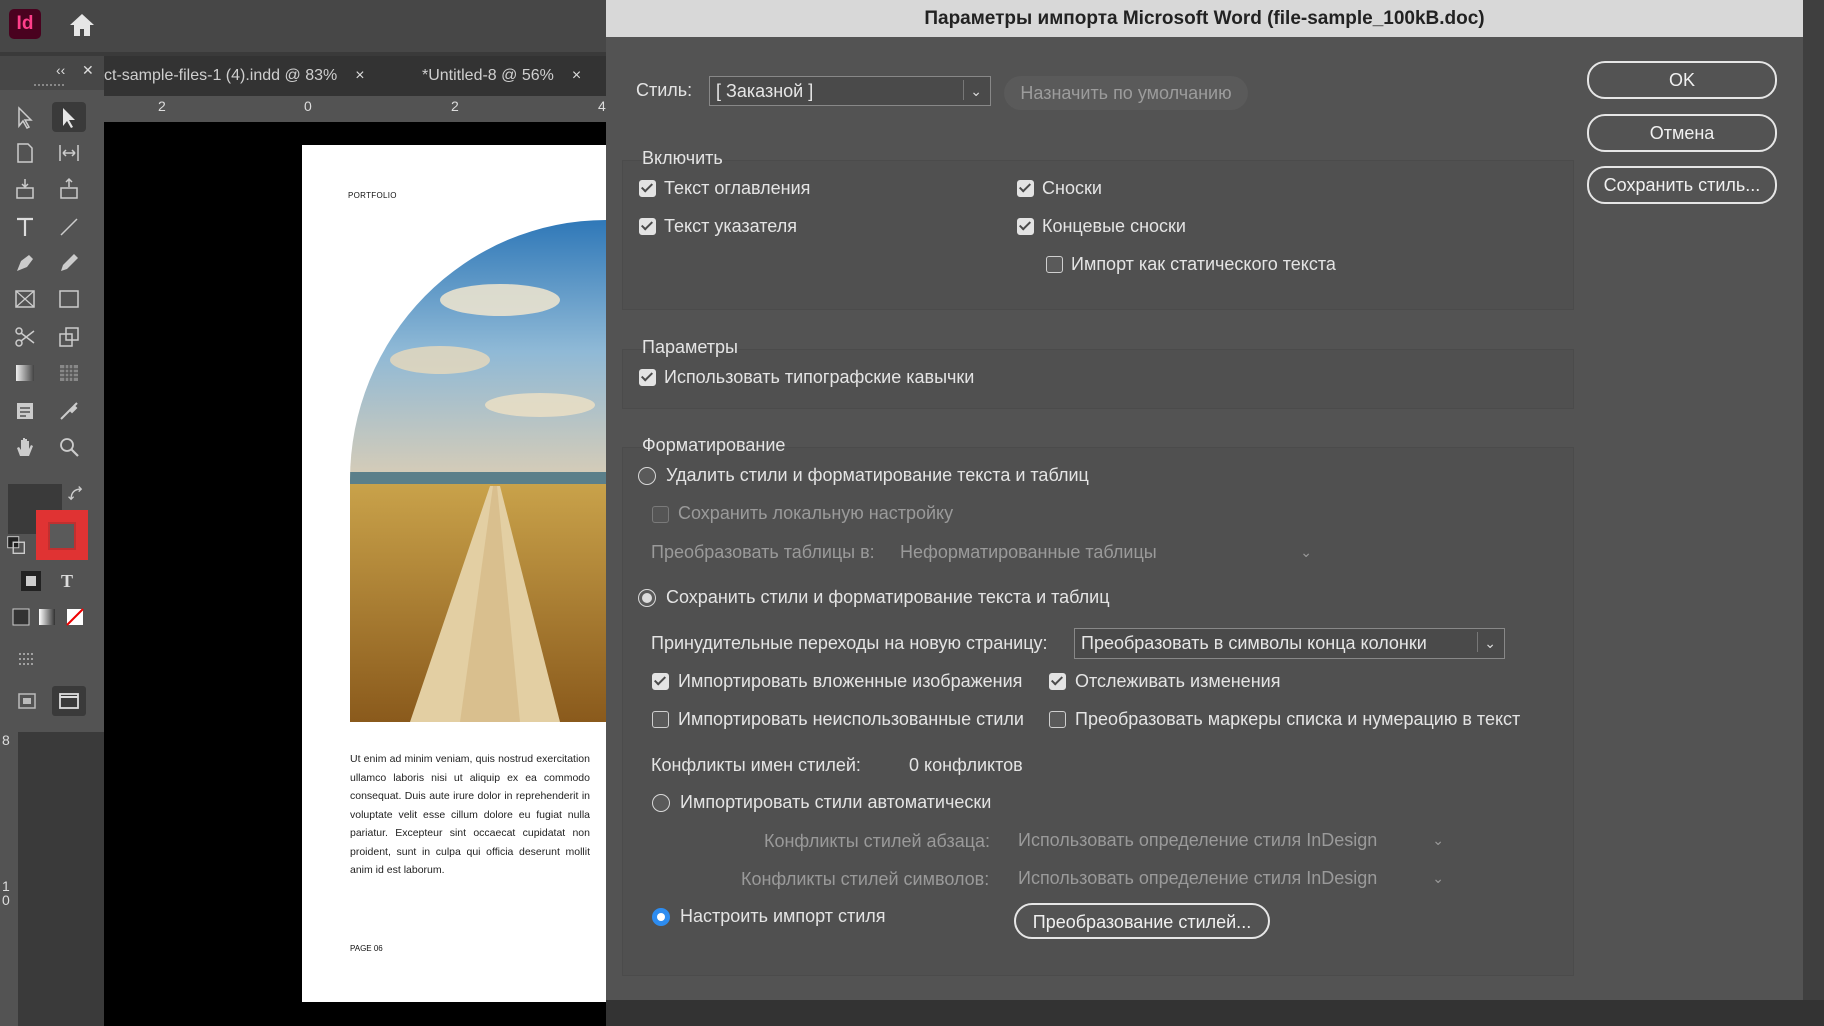 This screenshot has width=1824, height=1026. I want to click on tools-panel: ‹‹ ✕ T, so click(52, 394).